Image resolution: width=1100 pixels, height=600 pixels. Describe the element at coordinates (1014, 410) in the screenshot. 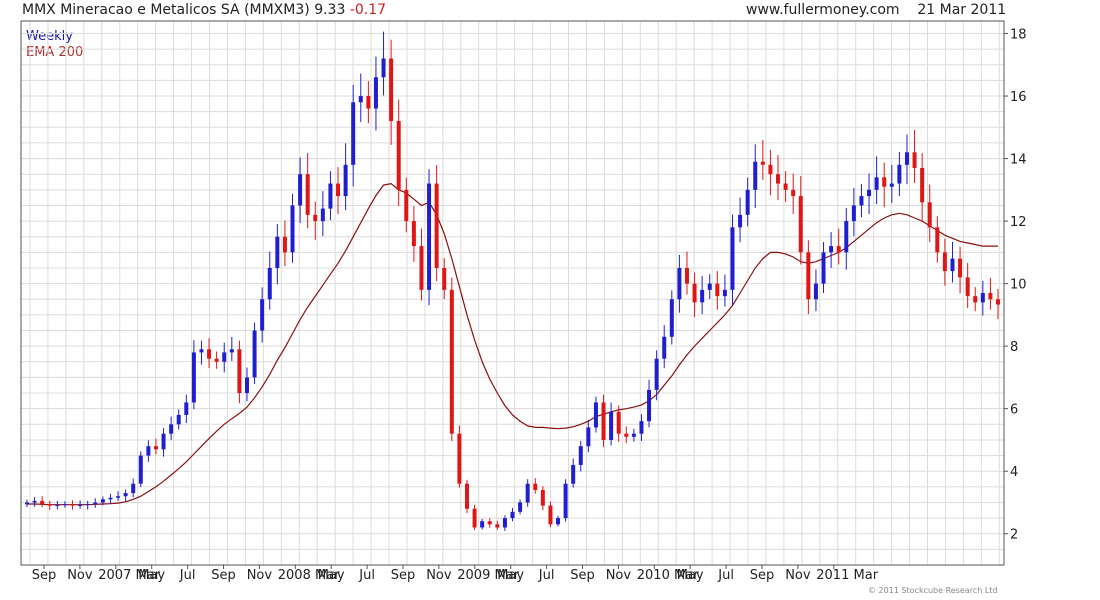

I see `y-tick-label: 6` at that location.